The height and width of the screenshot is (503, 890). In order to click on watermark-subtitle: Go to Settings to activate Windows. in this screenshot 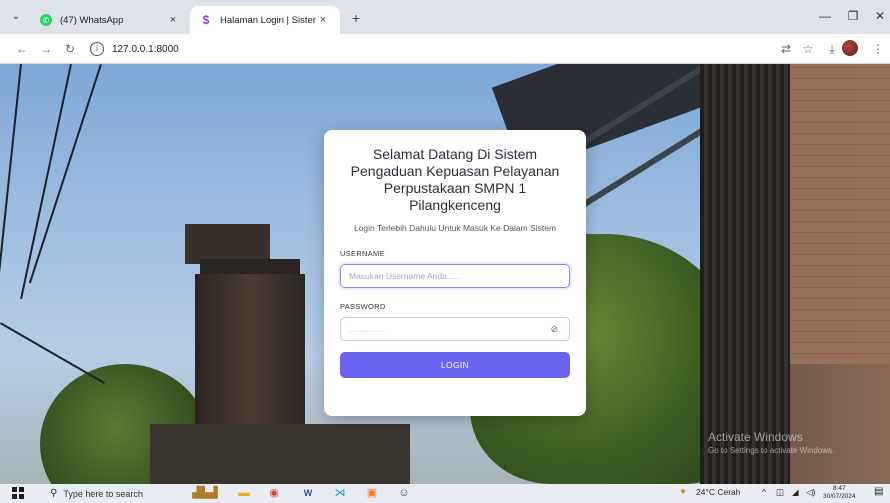, I will do `click(771, 450)`.